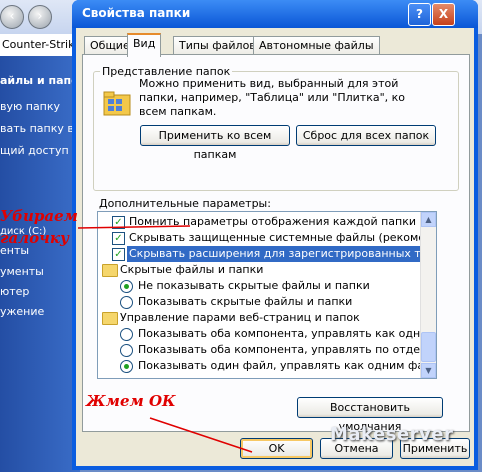  What do you see at coordinates (136, 13) in the screenshot?
I see `dialog-title: Свойства папки` at bounding box center [136, 13].